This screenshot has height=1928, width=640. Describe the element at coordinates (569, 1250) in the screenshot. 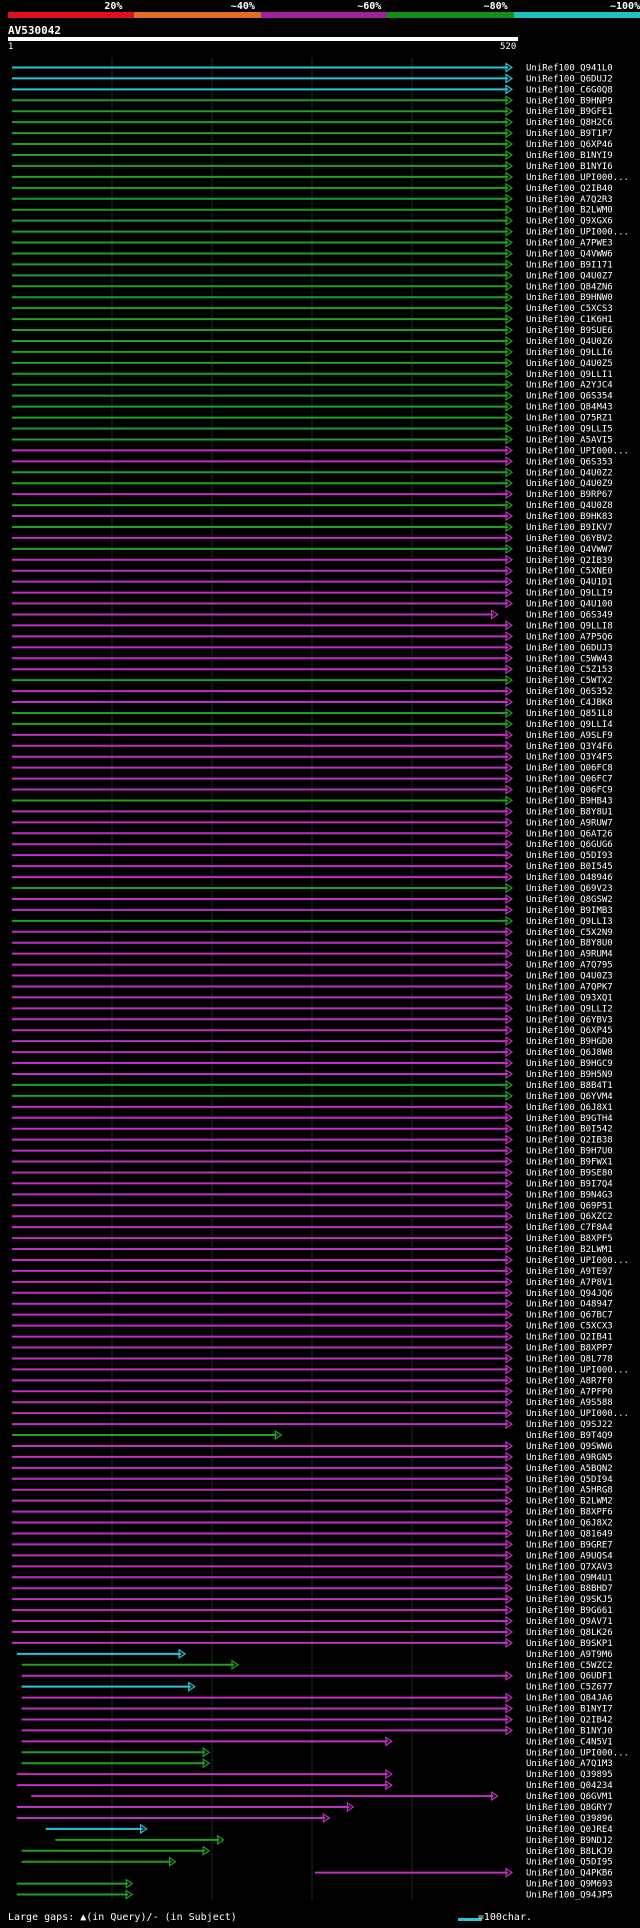

I see `hit-label: UniRef100_B2LWM1` at that location.